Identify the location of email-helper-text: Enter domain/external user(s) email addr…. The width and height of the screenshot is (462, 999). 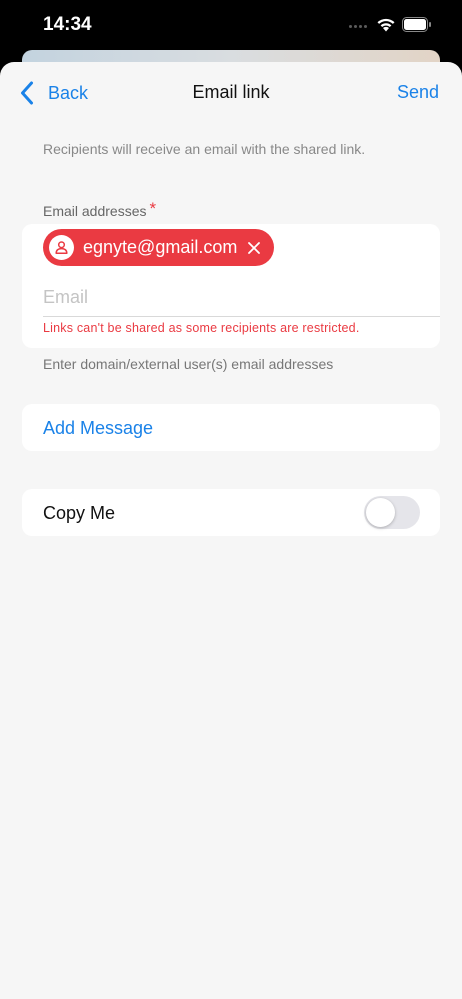
(188, 364).